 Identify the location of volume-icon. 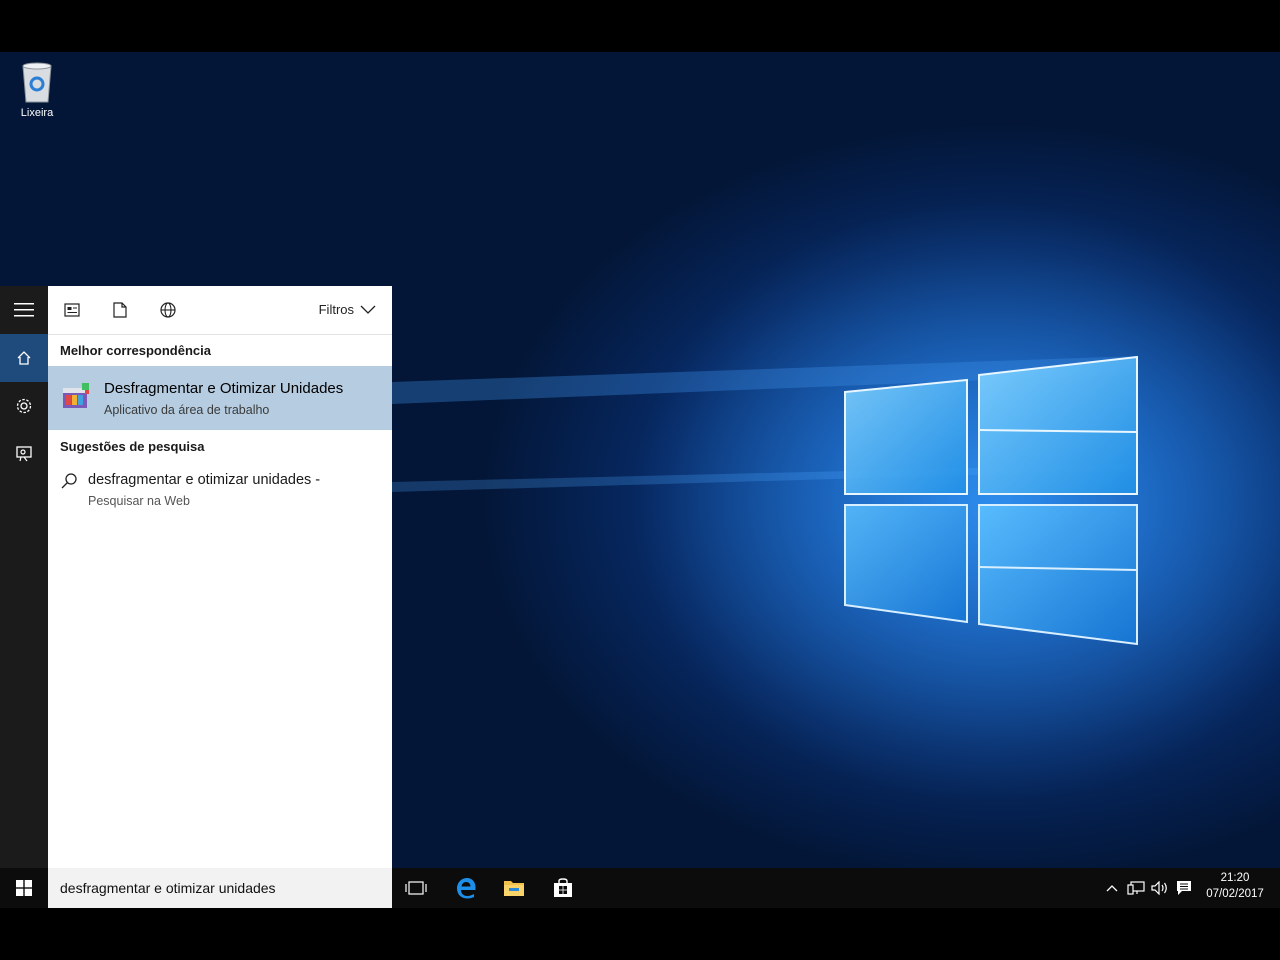
(1159, 888).